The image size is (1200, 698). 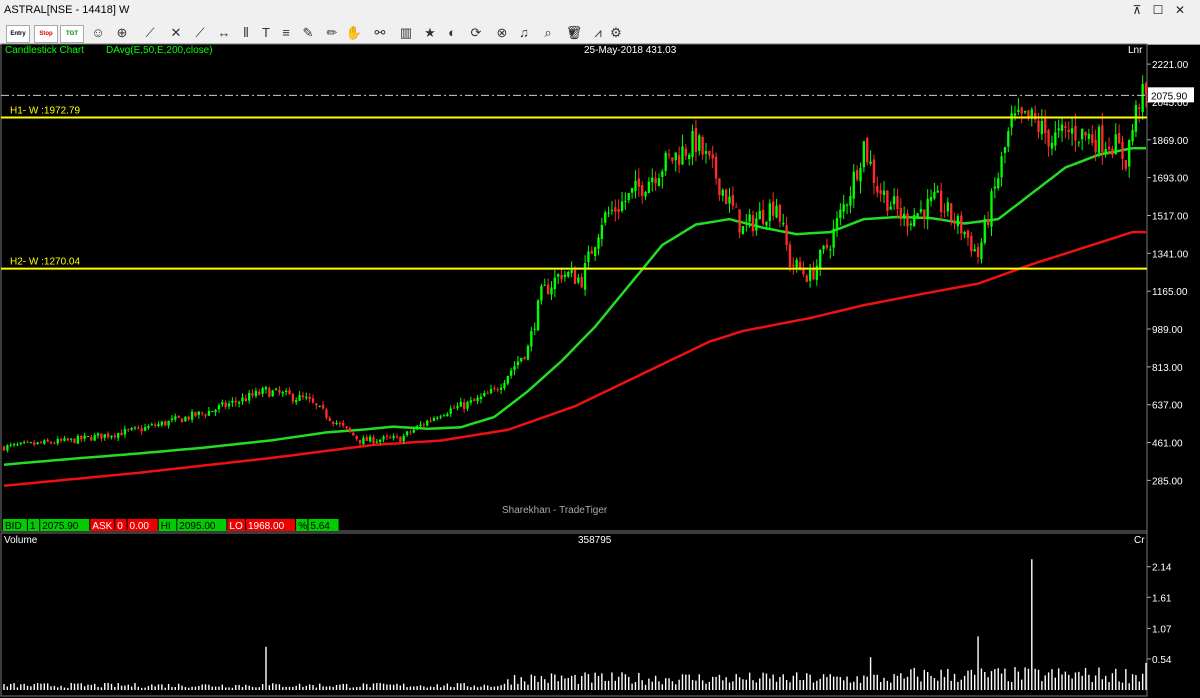 I want to click on volume-value: 358795, so click(x=595, y=540).